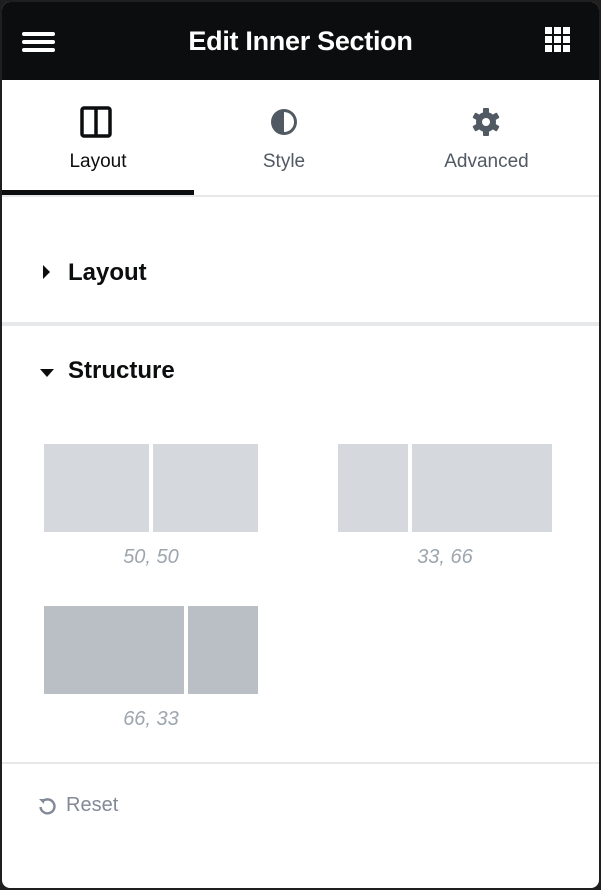 This screenshot has height=890, width=601. I want to click on panel-header: Edit Inner Section, so click(300, 41).